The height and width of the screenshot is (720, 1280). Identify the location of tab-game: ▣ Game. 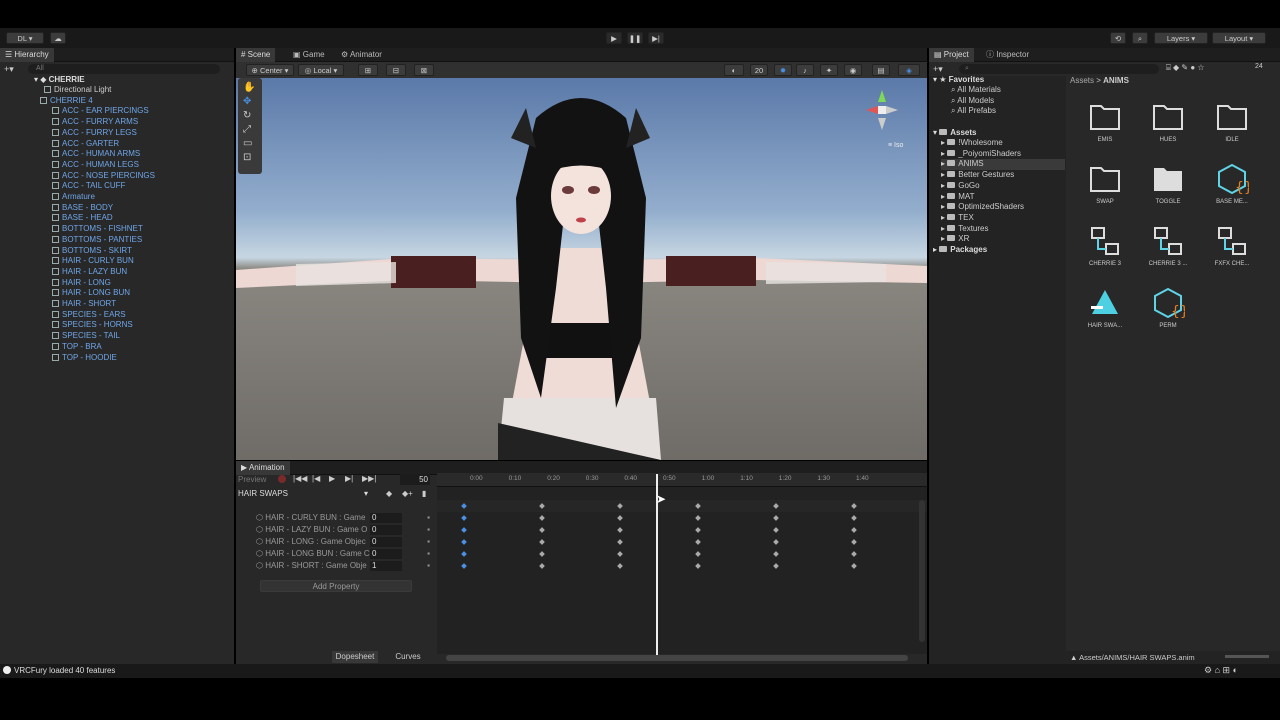
(309, 55).